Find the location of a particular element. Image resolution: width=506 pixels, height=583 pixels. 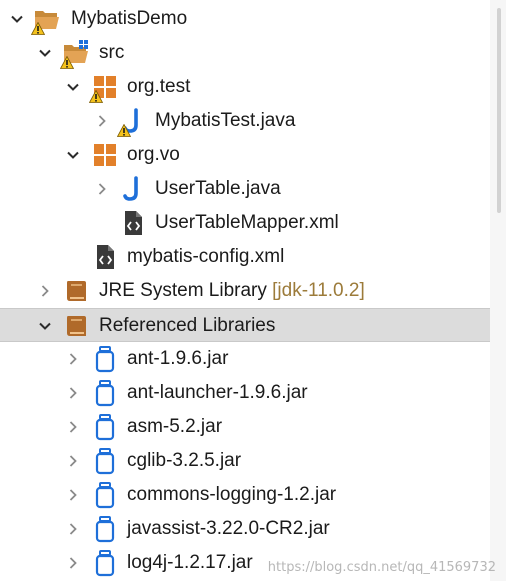

tree-node-jar: cglib-3.2.5.jar is located at coordinates (245, 461).